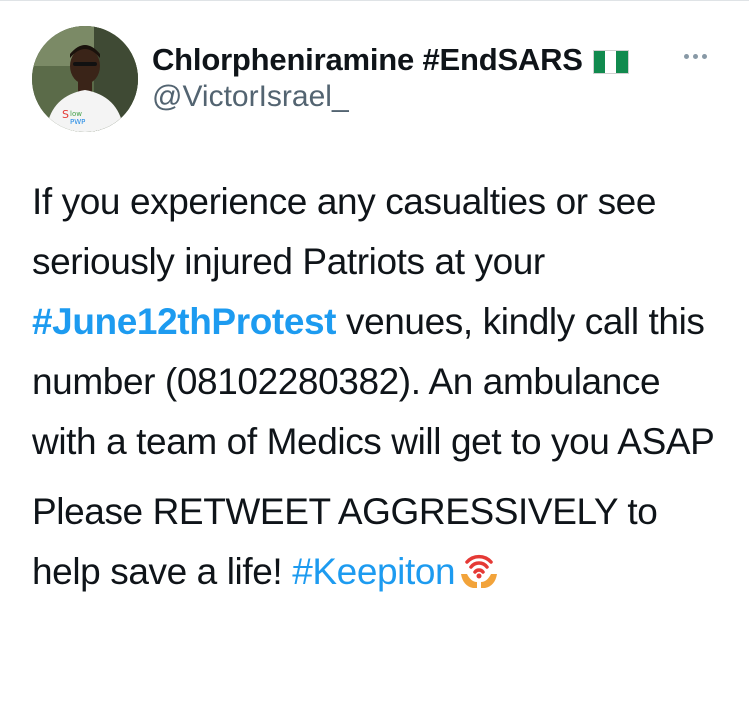 The width and height of the screenshot is (749, 712). I want to click on more-options-button, so click(695, 56).